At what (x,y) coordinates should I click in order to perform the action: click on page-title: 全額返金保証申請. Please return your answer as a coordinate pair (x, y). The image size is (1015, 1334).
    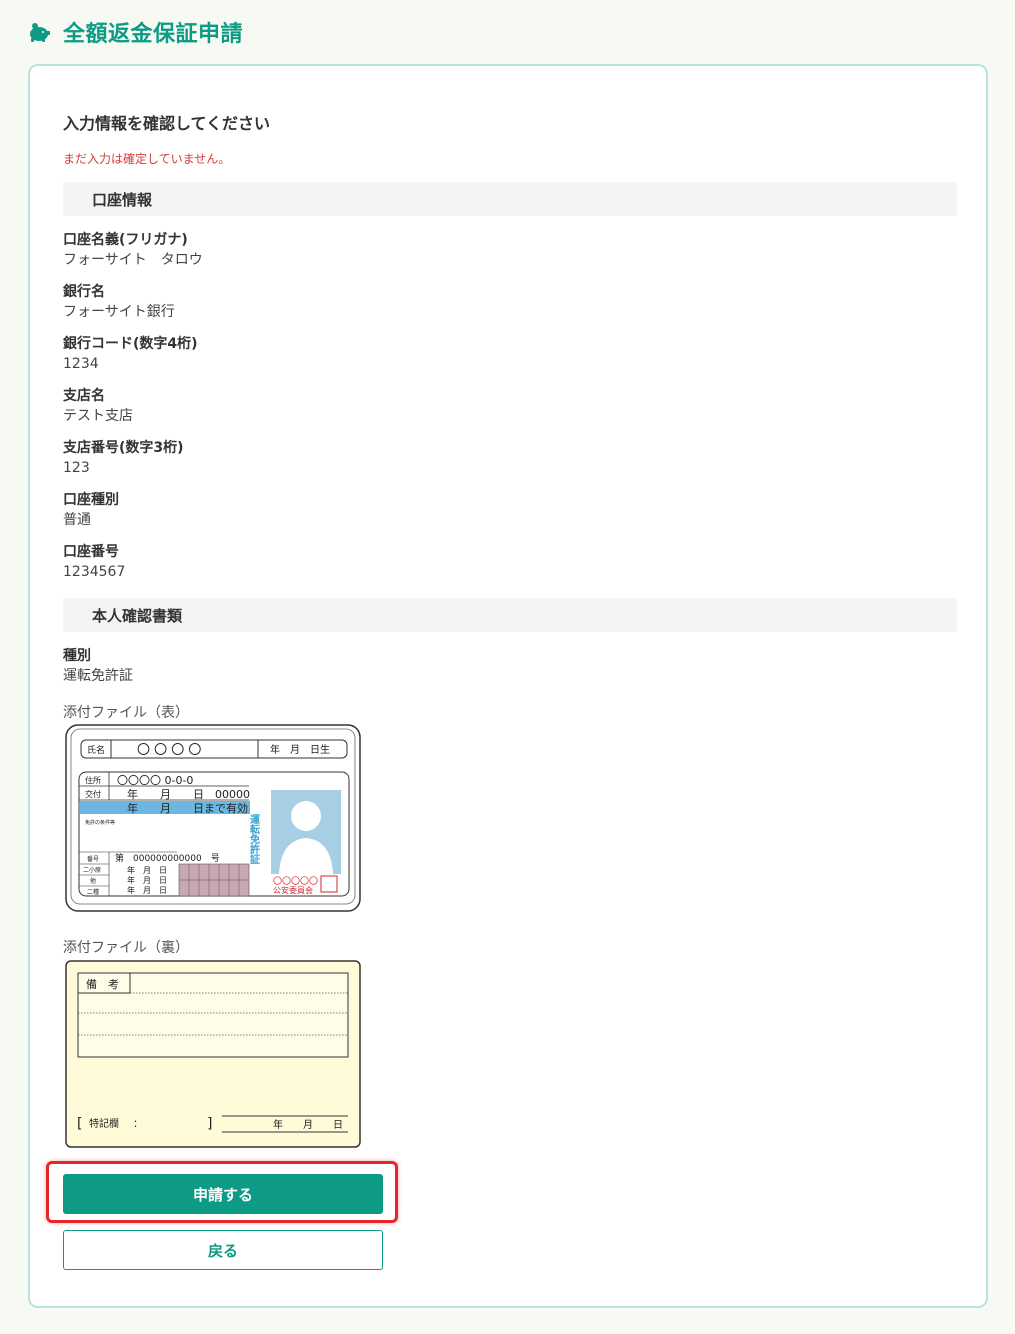
    Looking at the image, I should click on (153, 34).